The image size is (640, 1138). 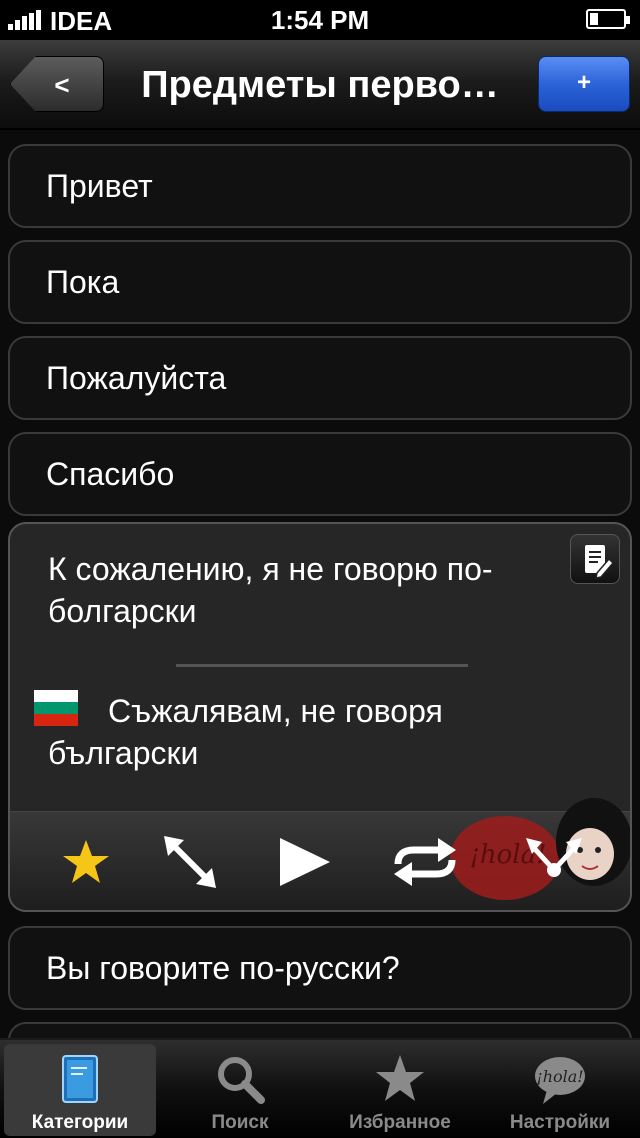 I want to click on tab-settings: ¡hola! Настройки, so click(x=560, y=1090).